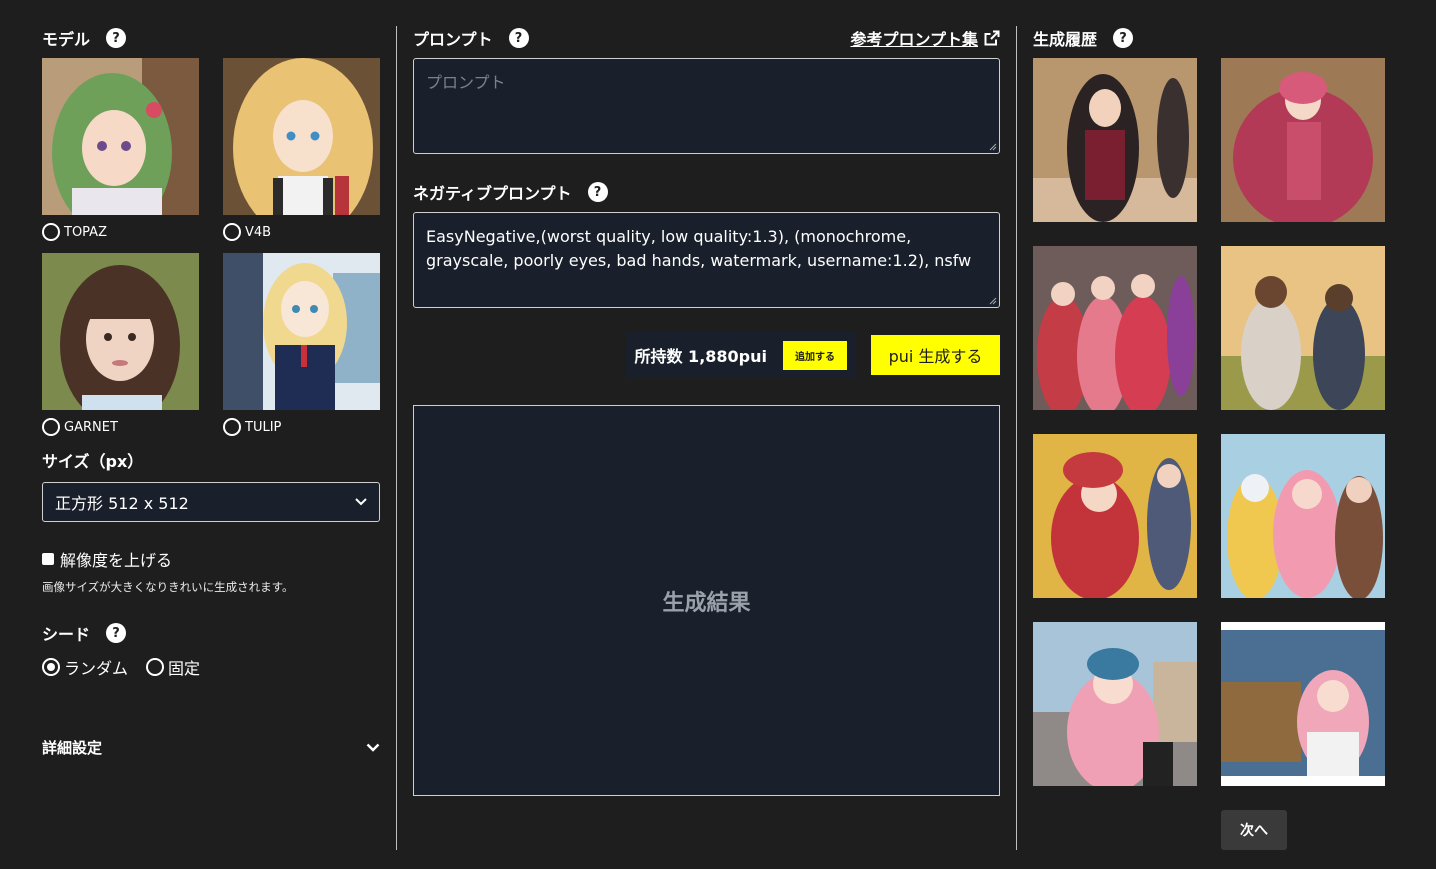  What do you see at coordinates (211, 253) in the screenshot?
I see `model-grid: TOPAZ V4B GARNET TULIP` at bounding box center [211, 253].